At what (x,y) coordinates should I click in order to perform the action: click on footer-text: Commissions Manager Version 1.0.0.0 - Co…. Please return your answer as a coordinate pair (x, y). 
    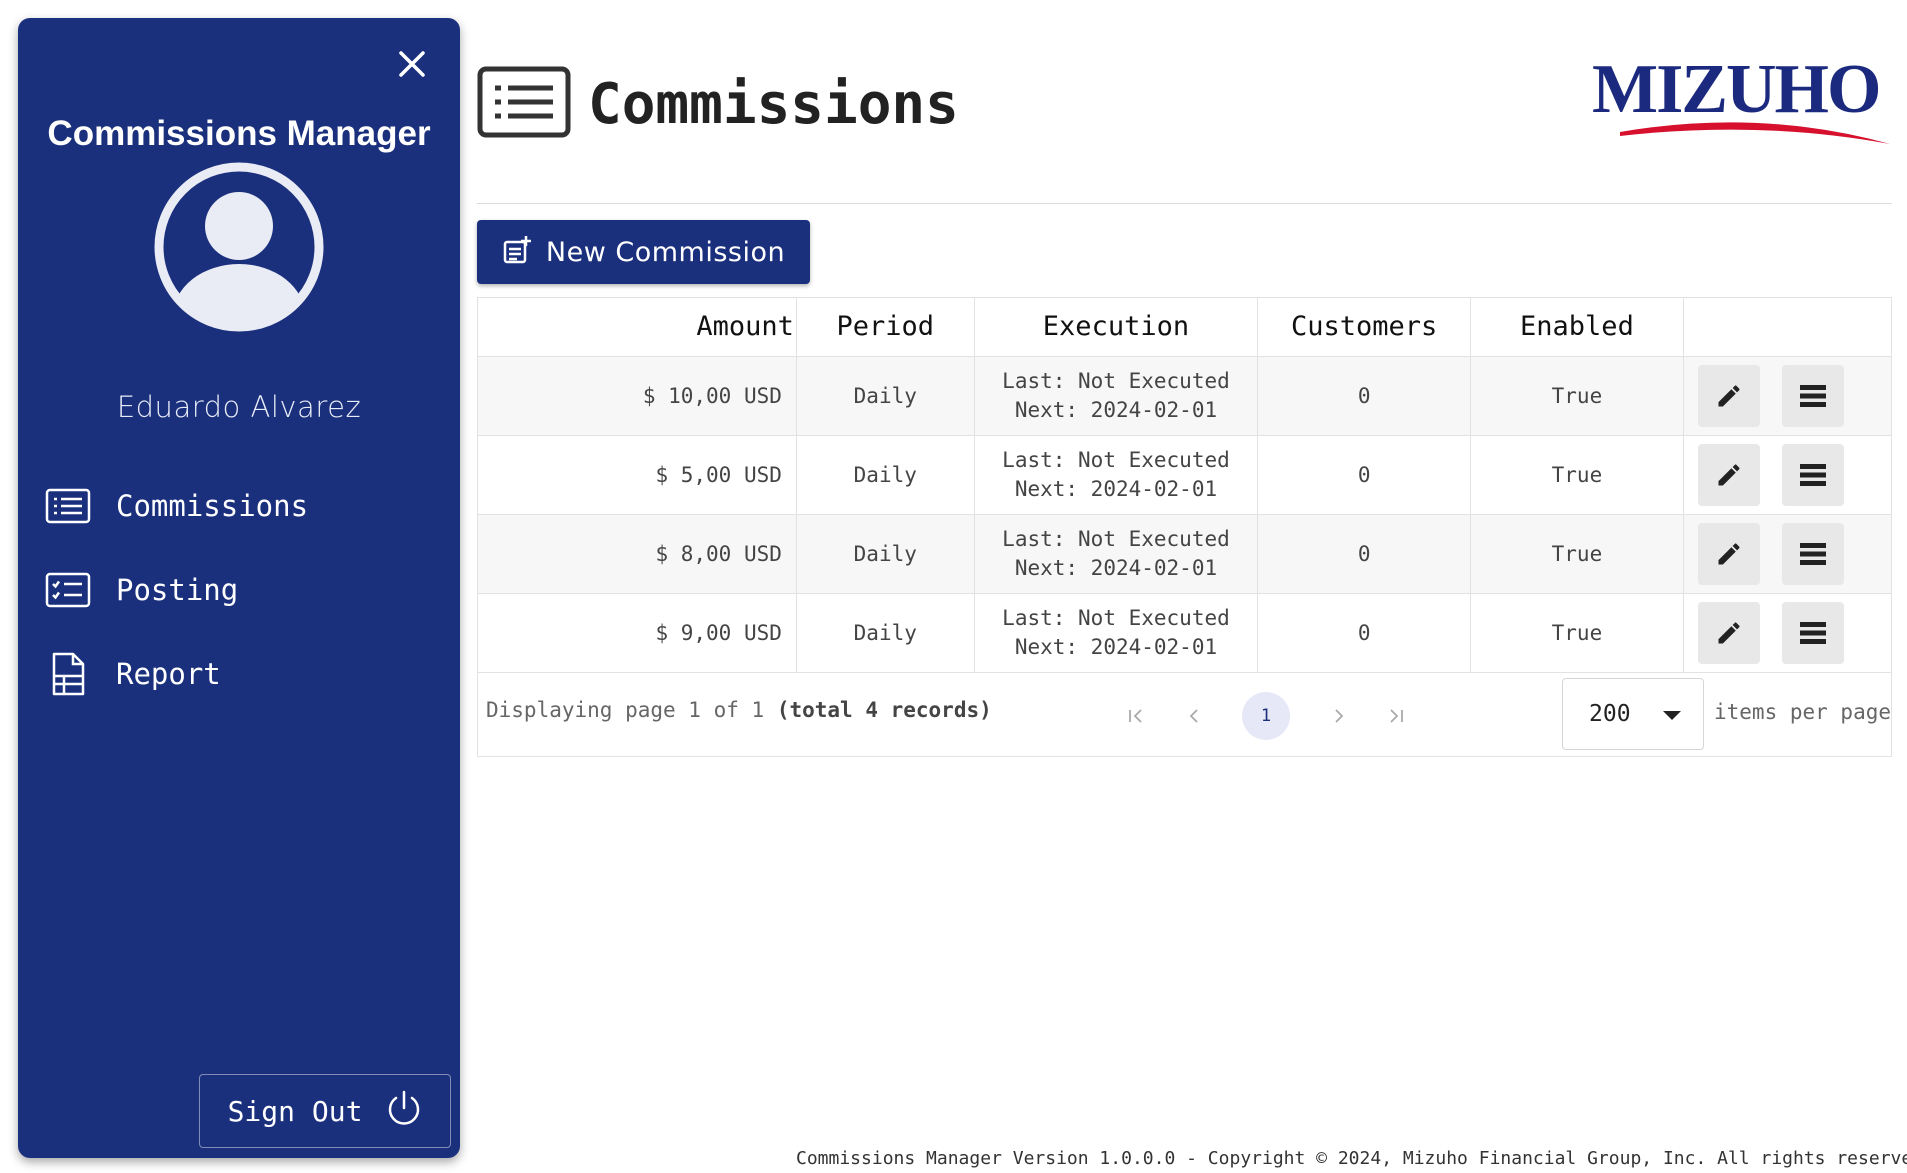
    Looking at the image, I should click on (1351, 1158).